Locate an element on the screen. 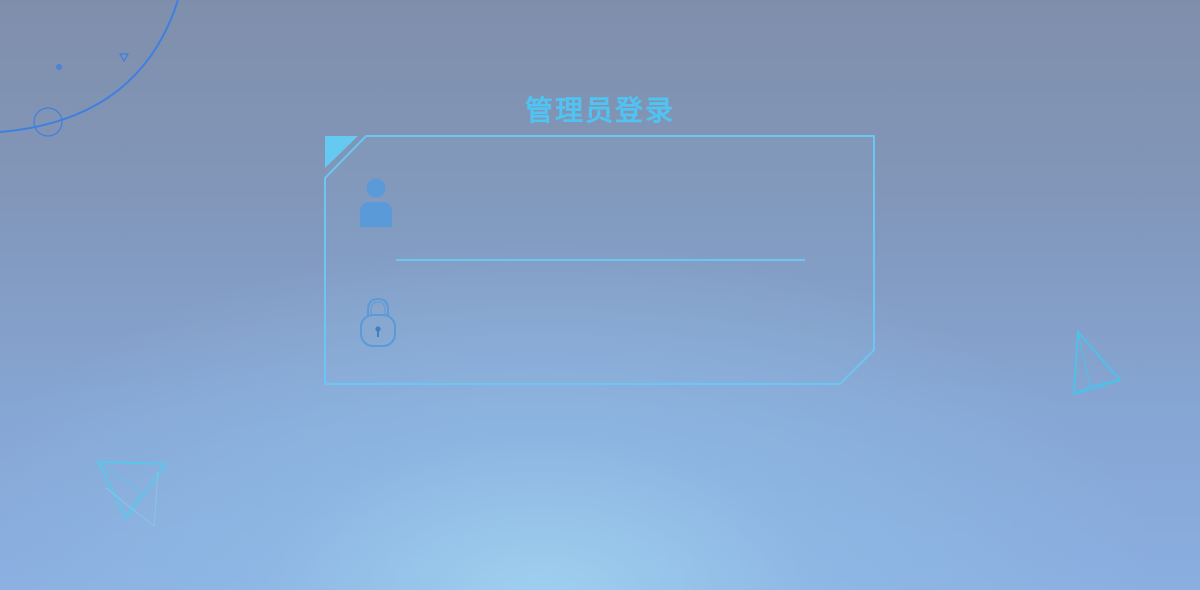 The height and width of the screenshot is (590, 1200). paper-plane-left-decoration is located at coordinates (132, 494).